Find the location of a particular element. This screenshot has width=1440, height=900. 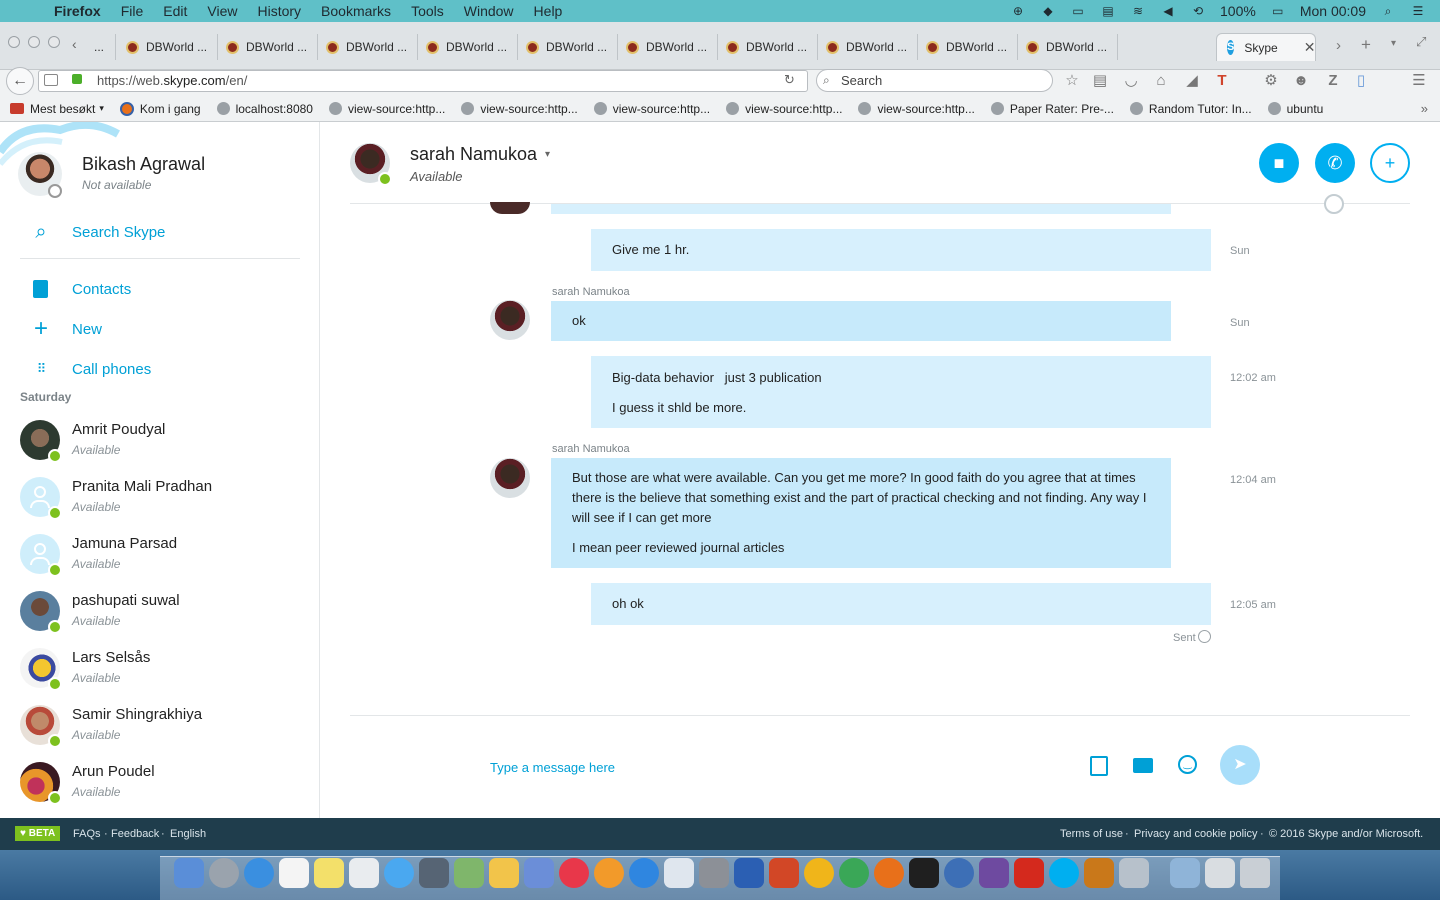

keynote-icon is located at coordinates (679, 873).